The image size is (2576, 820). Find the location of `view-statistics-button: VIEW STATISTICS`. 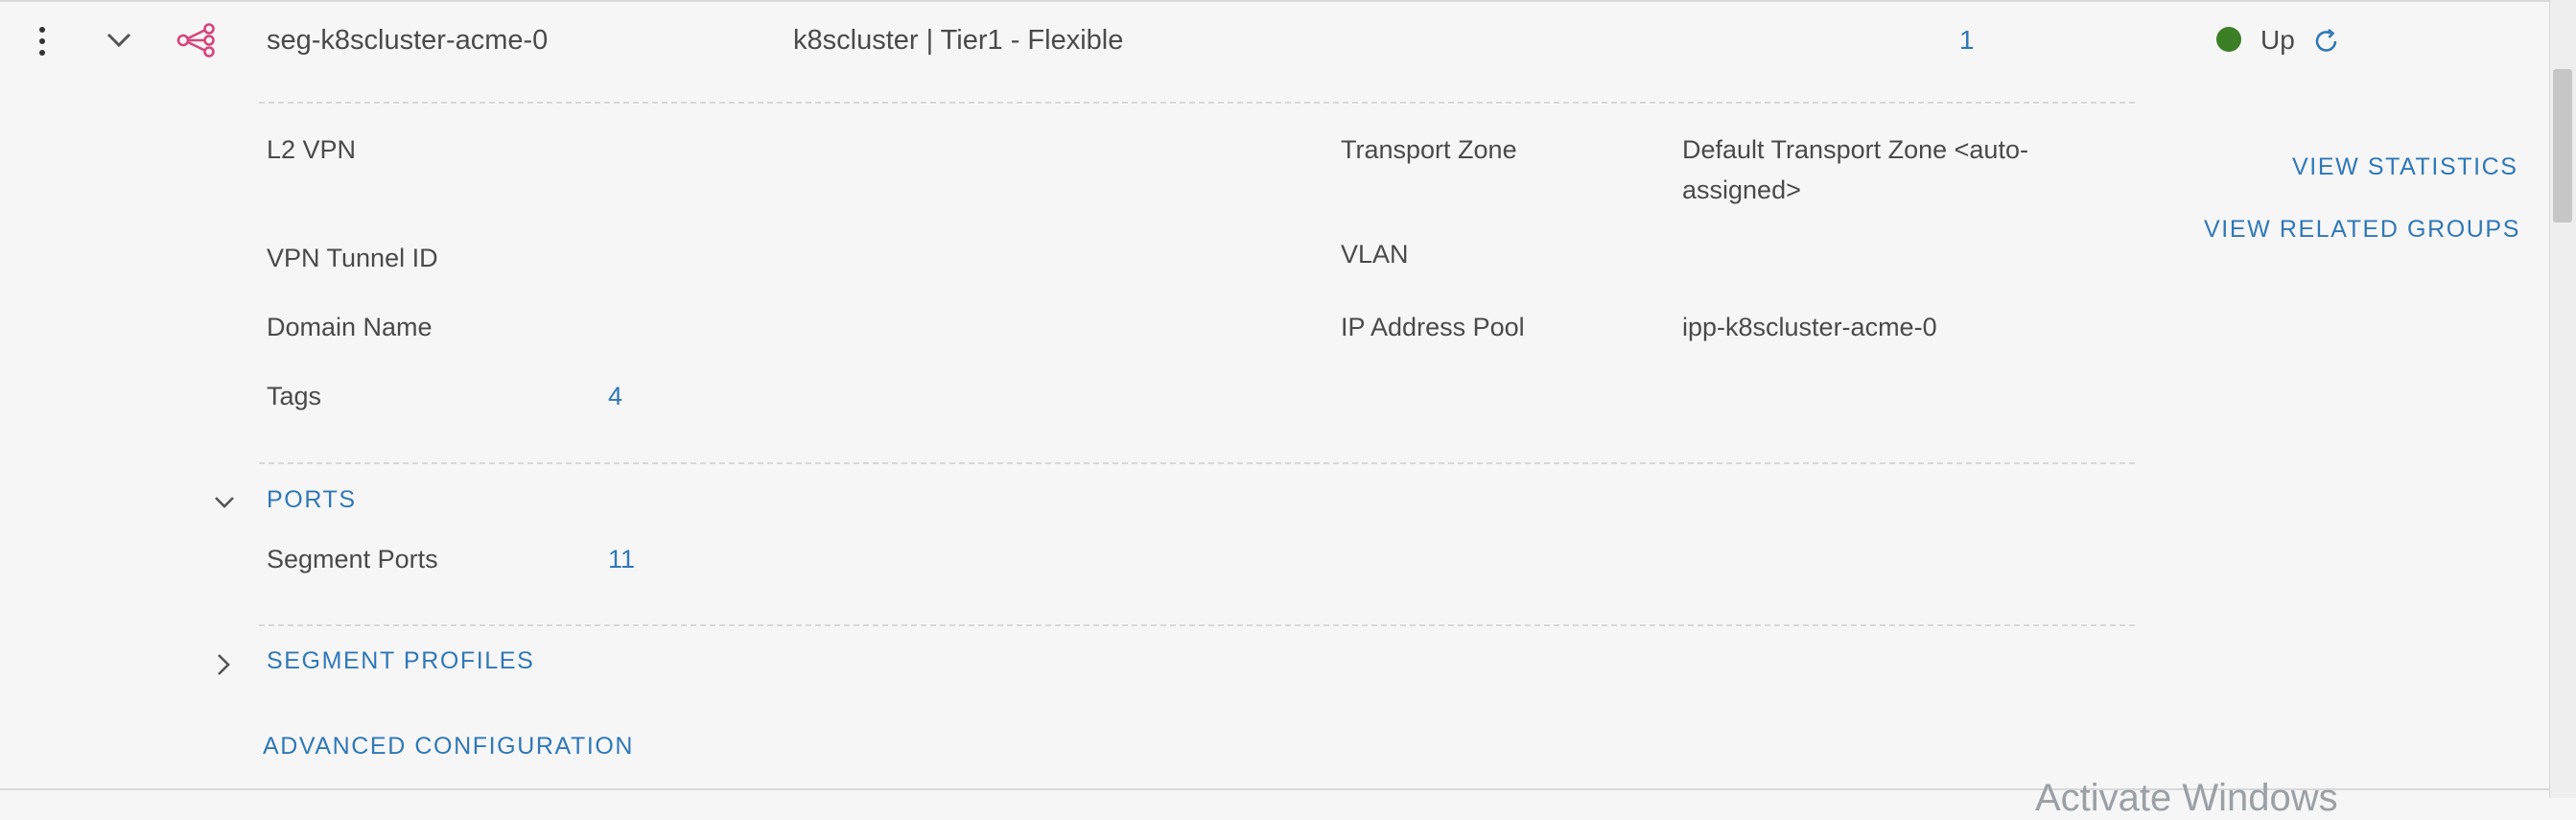

view-statistics-button: VIEW STATISTICS is located at coordinates (2405, 167).